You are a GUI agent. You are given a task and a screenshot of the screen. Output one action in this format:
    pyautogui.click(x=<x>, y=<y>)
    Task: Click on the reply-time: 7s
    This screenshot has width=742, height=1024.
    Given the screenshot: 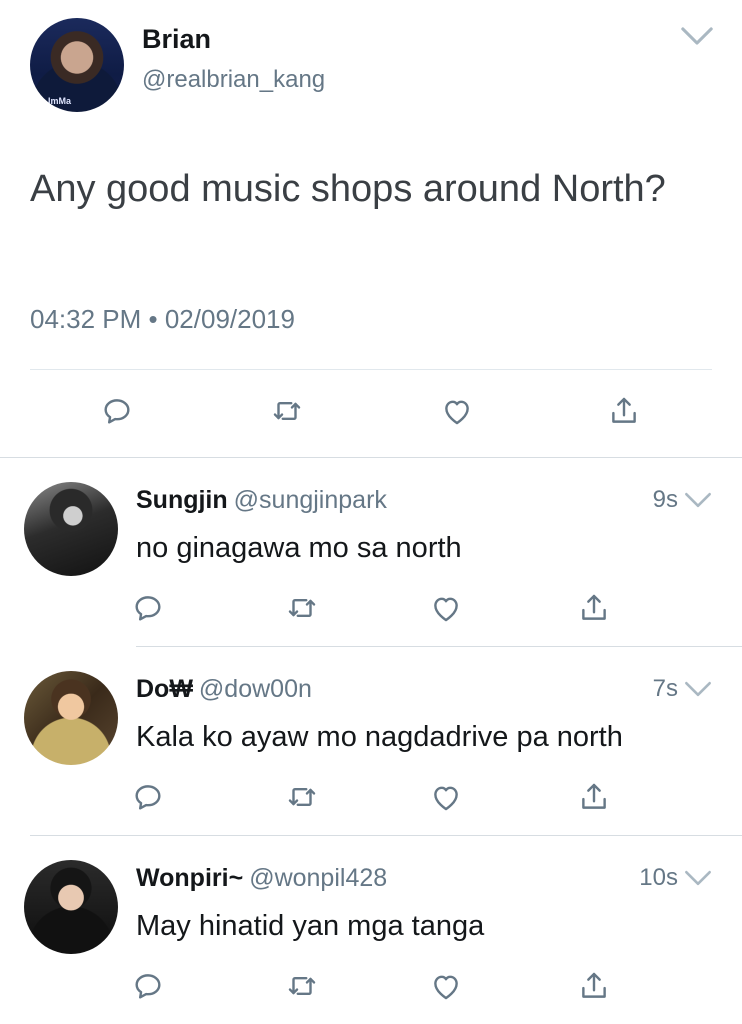 What is the action you would take?
    pyautogui.click(x=665, y=688)
    